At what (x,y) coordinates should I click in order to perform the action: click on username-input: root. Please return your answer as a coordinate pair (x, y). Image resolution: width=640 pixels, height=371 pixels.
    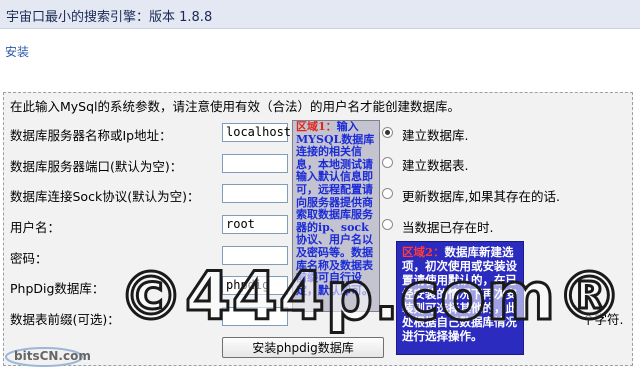
    Looking at the image, I should click on (255, 224).